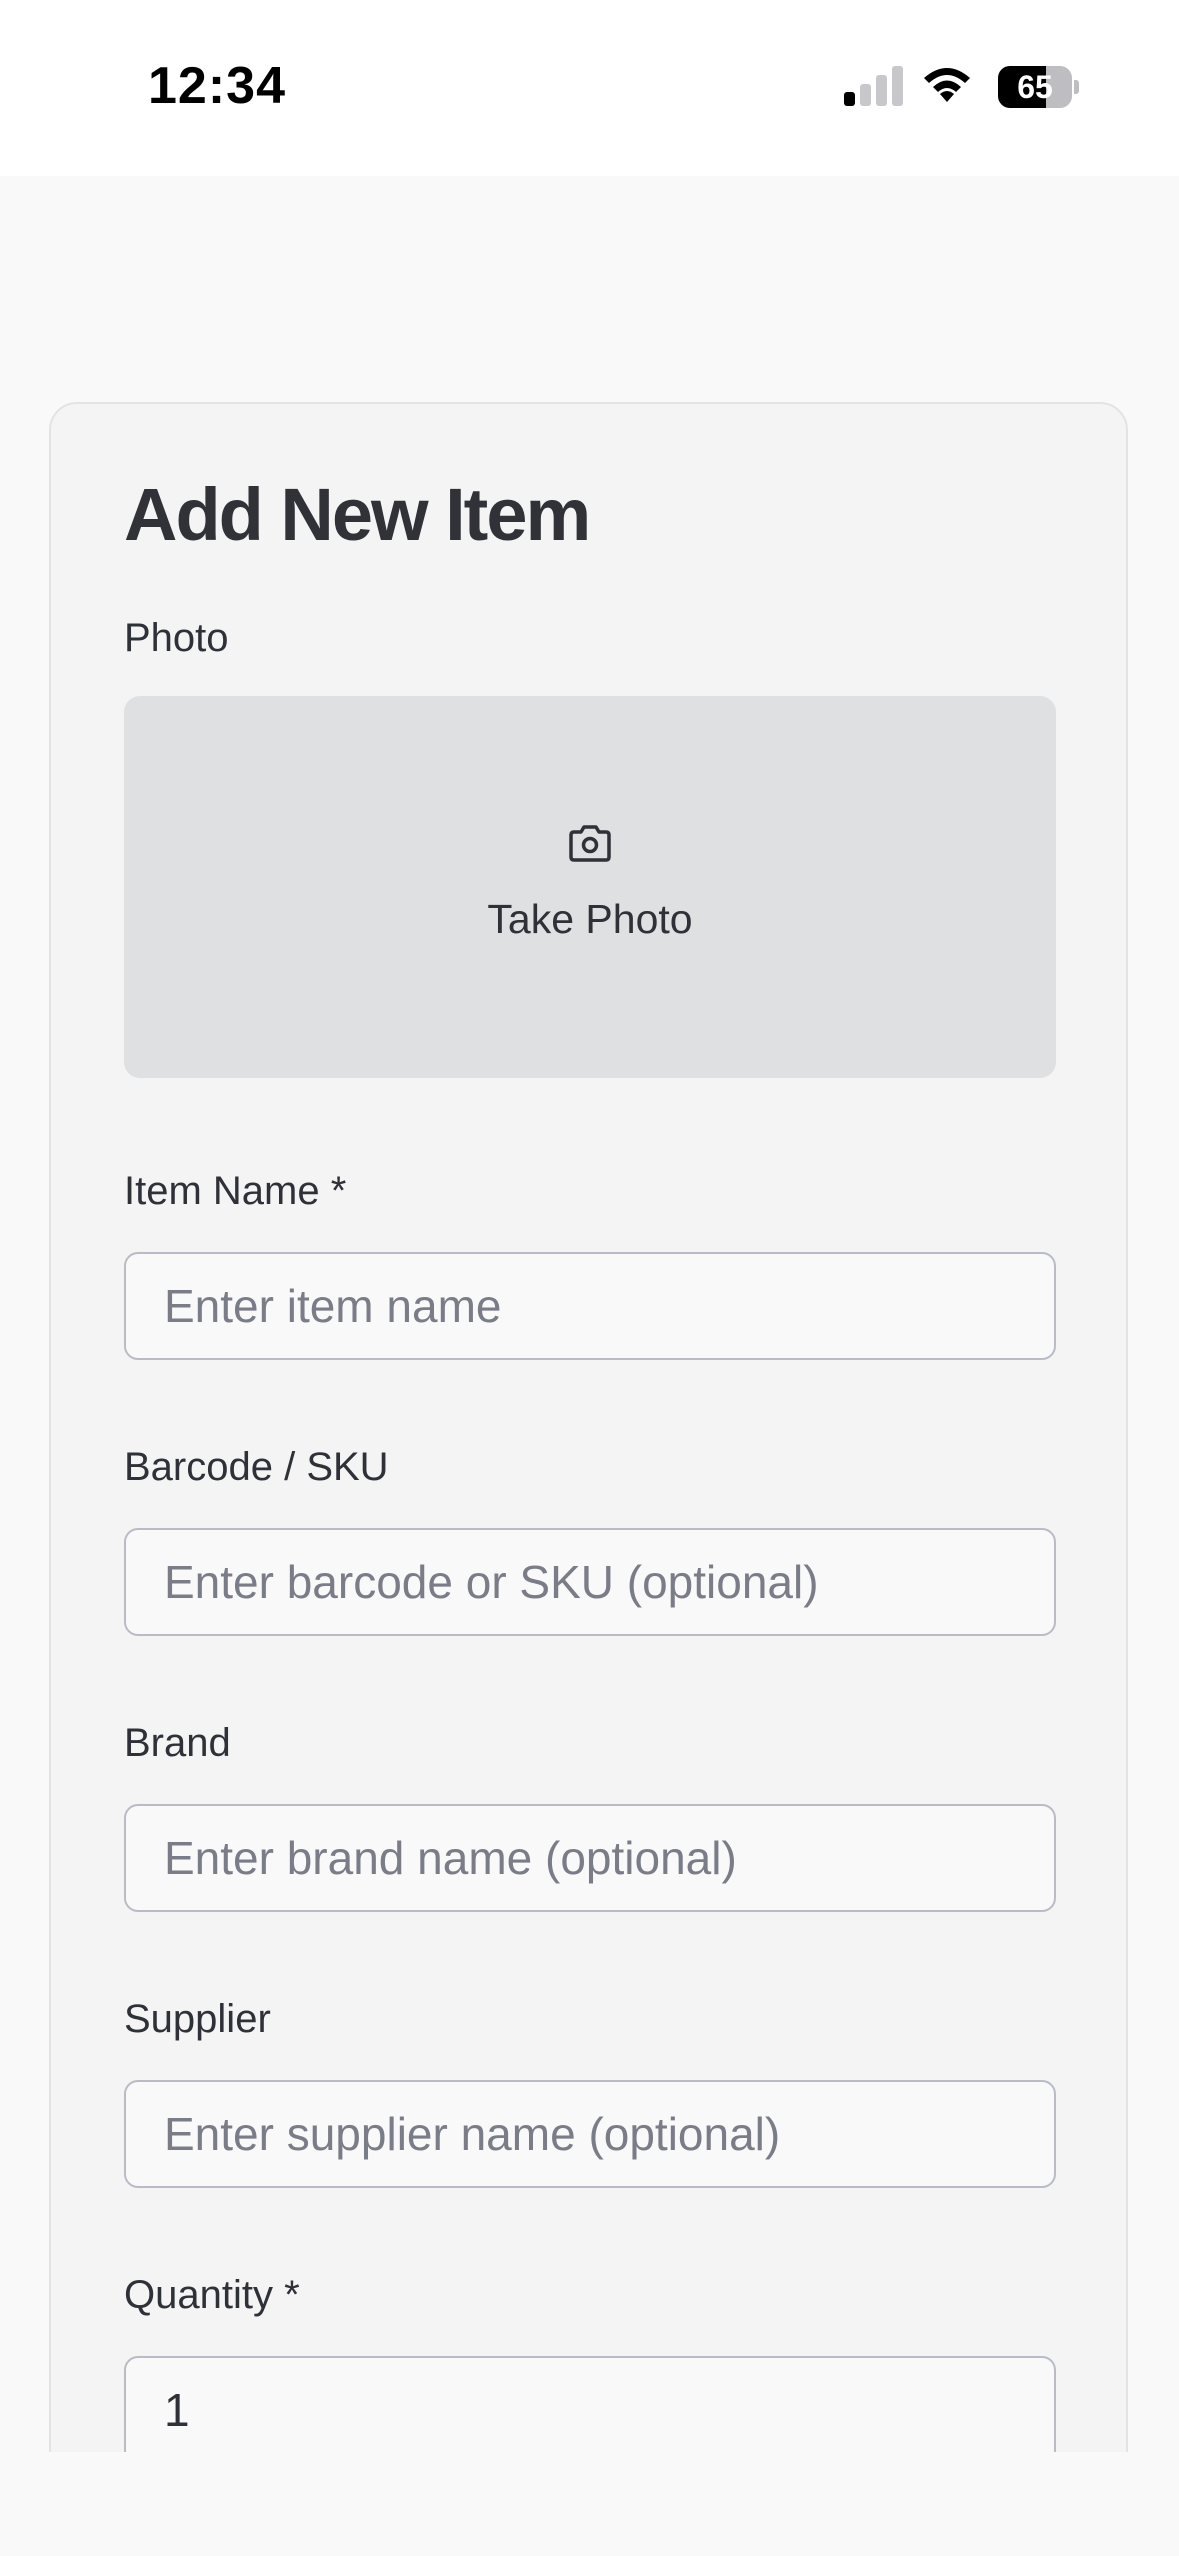  What do you see at coordinates (590, 2404) in the screenshot?
I see `quantity-input` at bounding box center [590, 2404].